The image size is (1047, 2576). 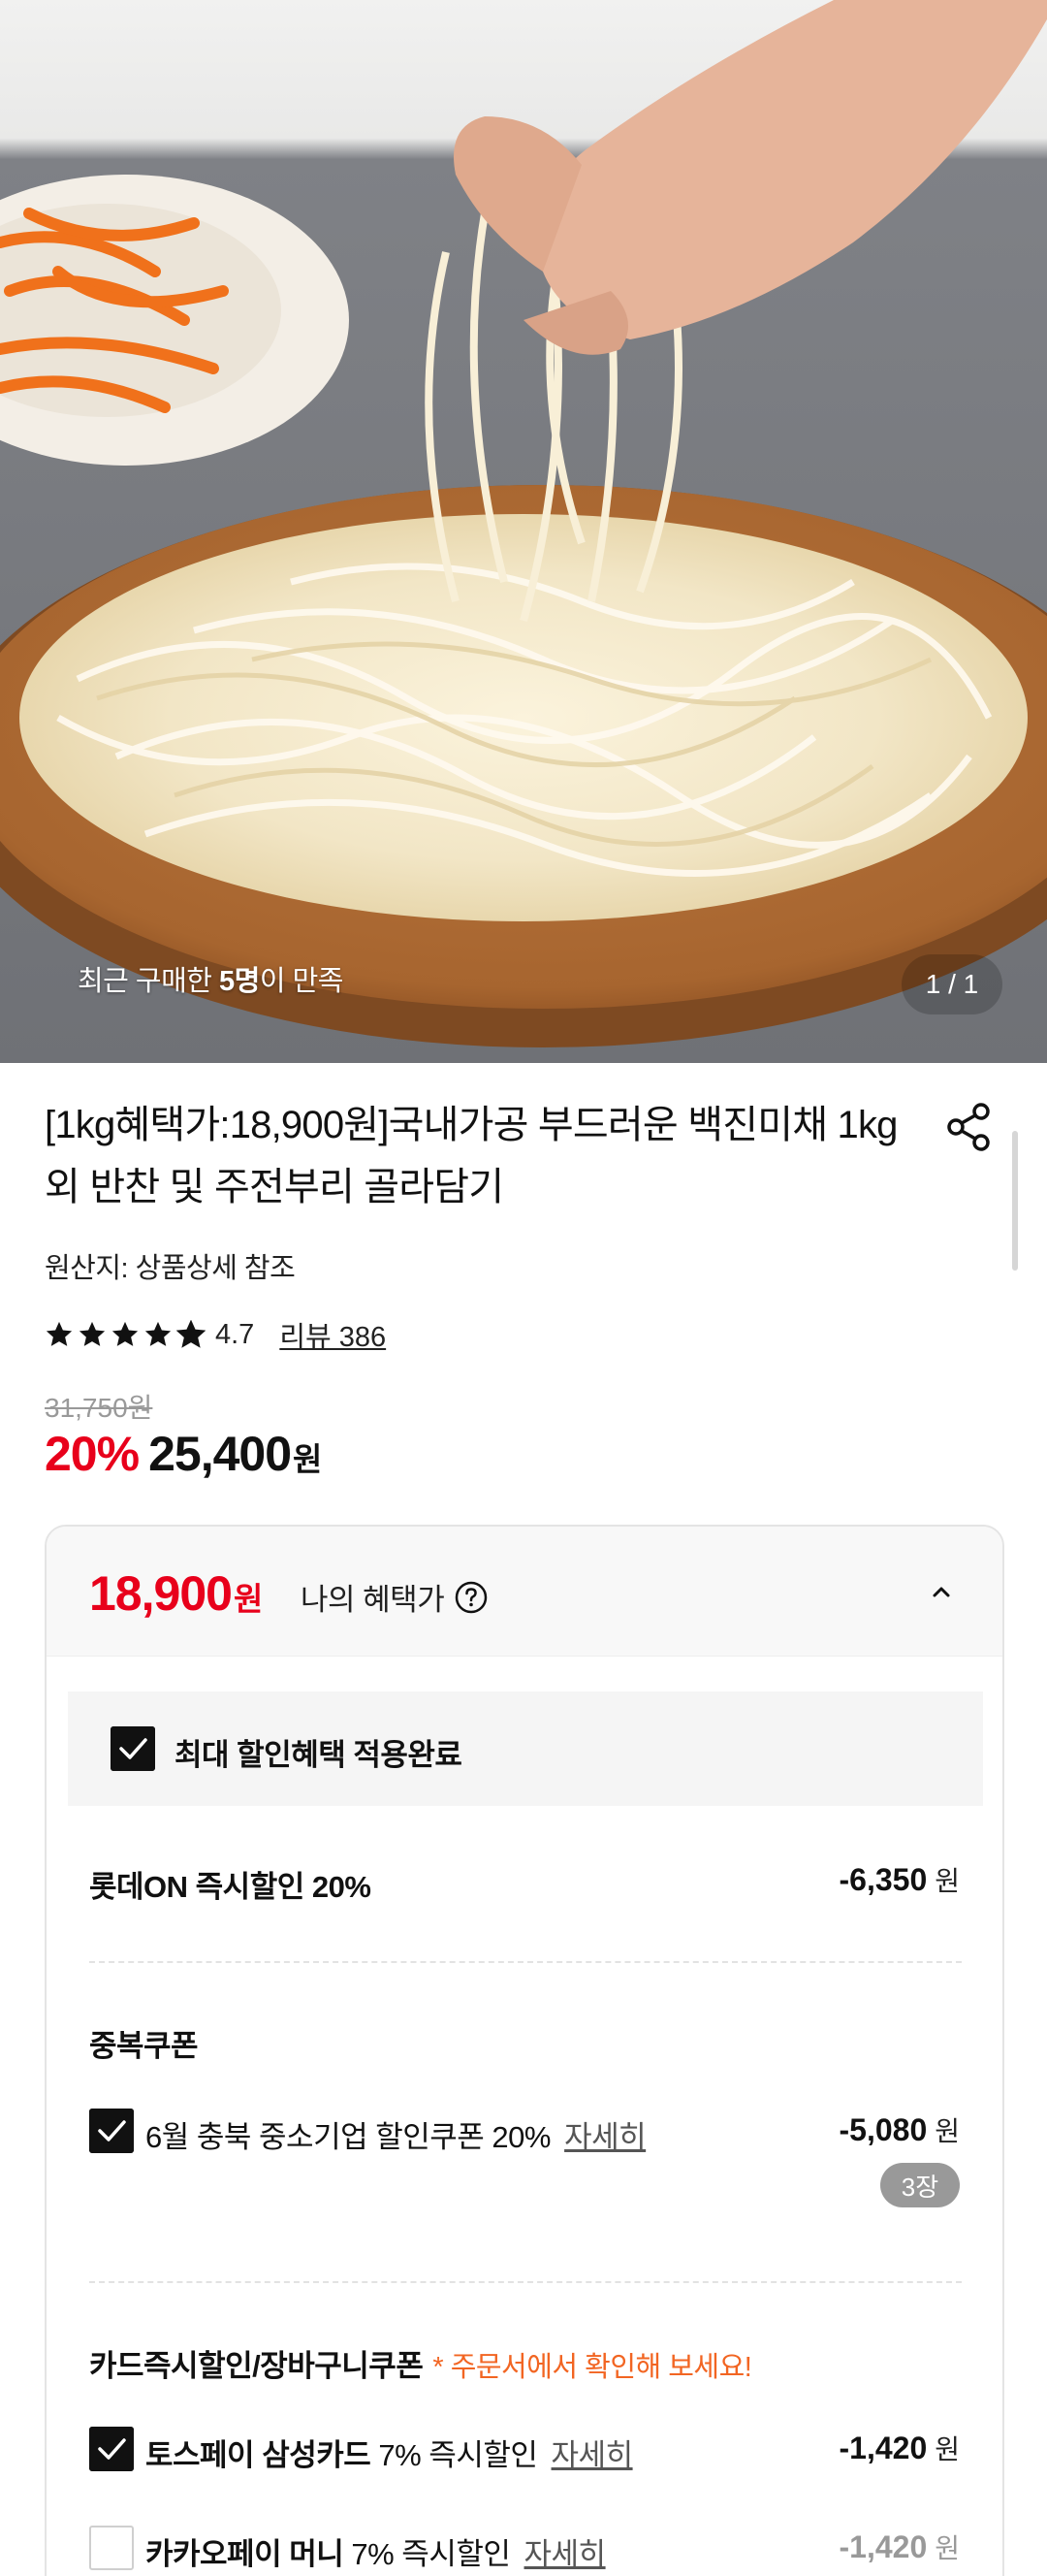 I want to click on kakao-option-label: 카카오페이 머니 7% 즉시할인 자세히, so click(x=375, y=2551).